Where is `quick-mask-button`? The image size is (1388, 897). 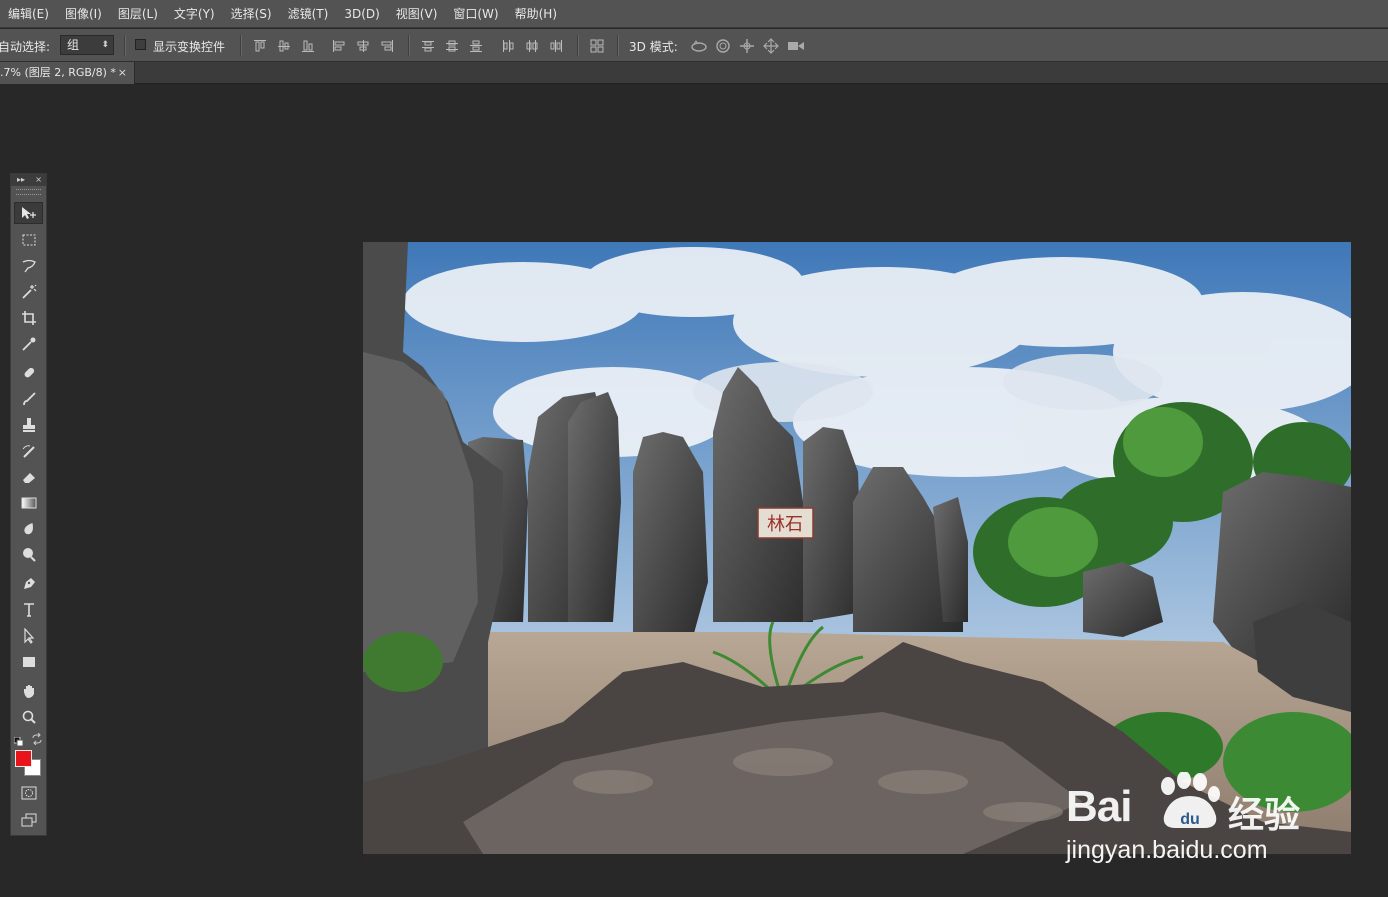
quick-mask-button is located at coordinates (28, 793).